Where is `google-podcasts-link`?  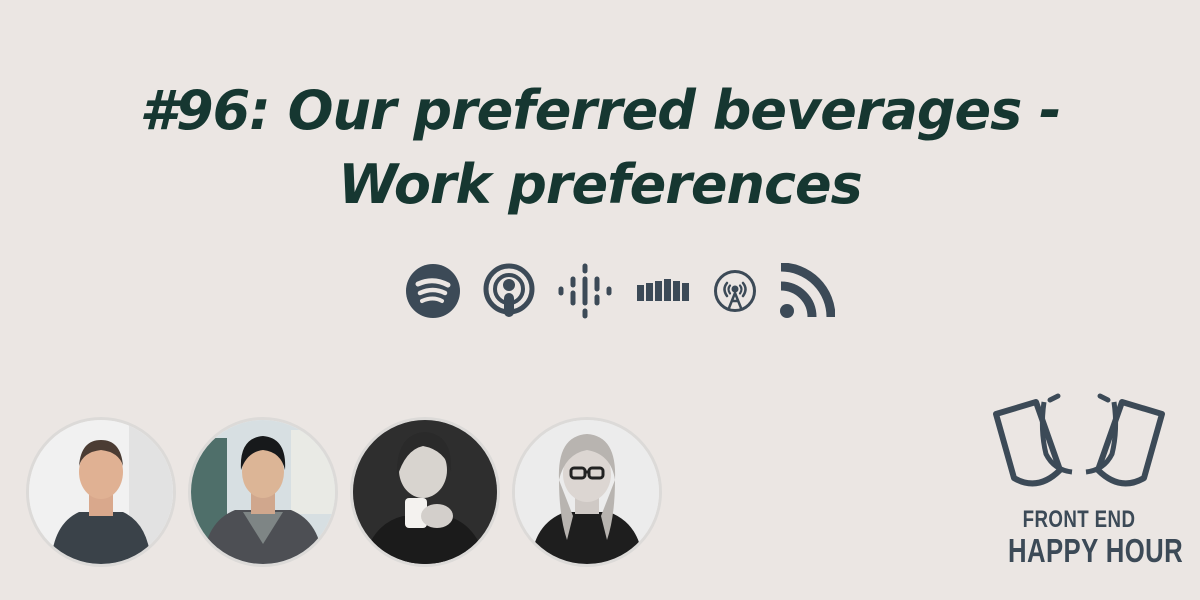
google-podcasts-link is located at coordinates (585, 291).